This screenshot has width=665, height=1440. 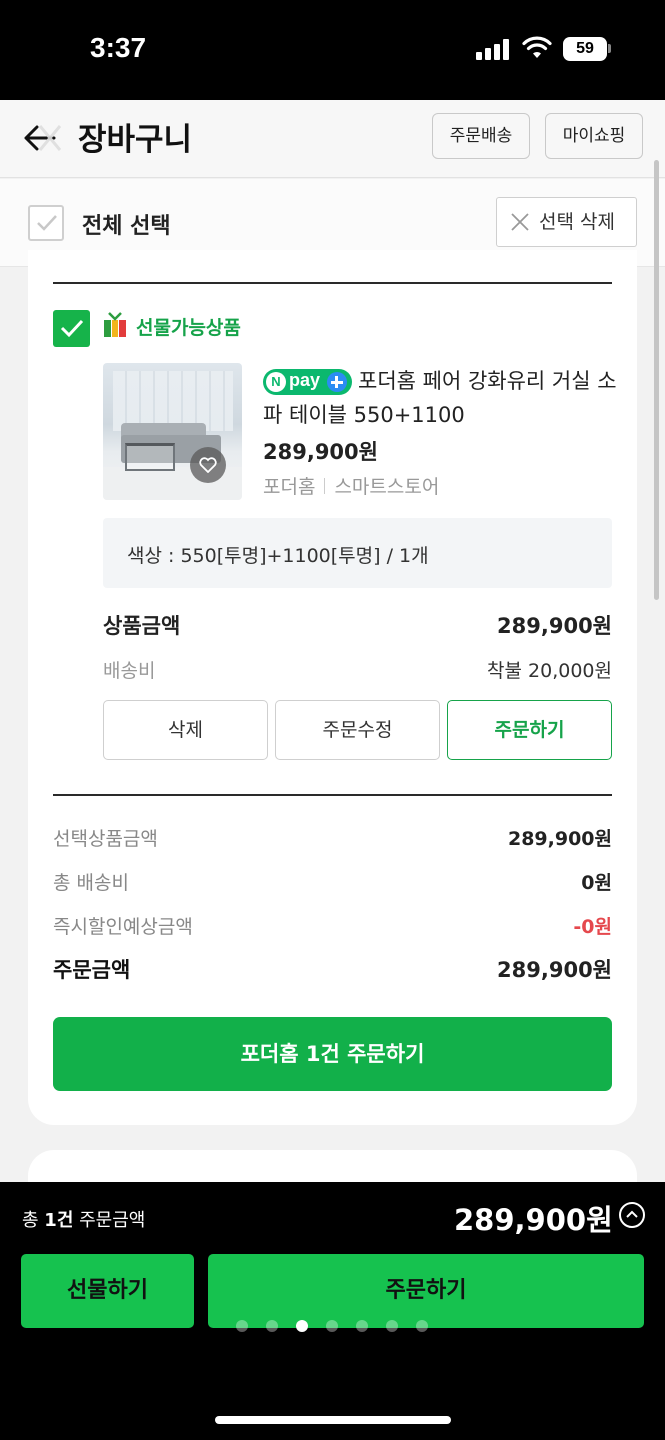 What do you see at coordinates (529, 730) in the screenshot?
I see `order-item-button: 주문하기` at bounding box center [529, 730].